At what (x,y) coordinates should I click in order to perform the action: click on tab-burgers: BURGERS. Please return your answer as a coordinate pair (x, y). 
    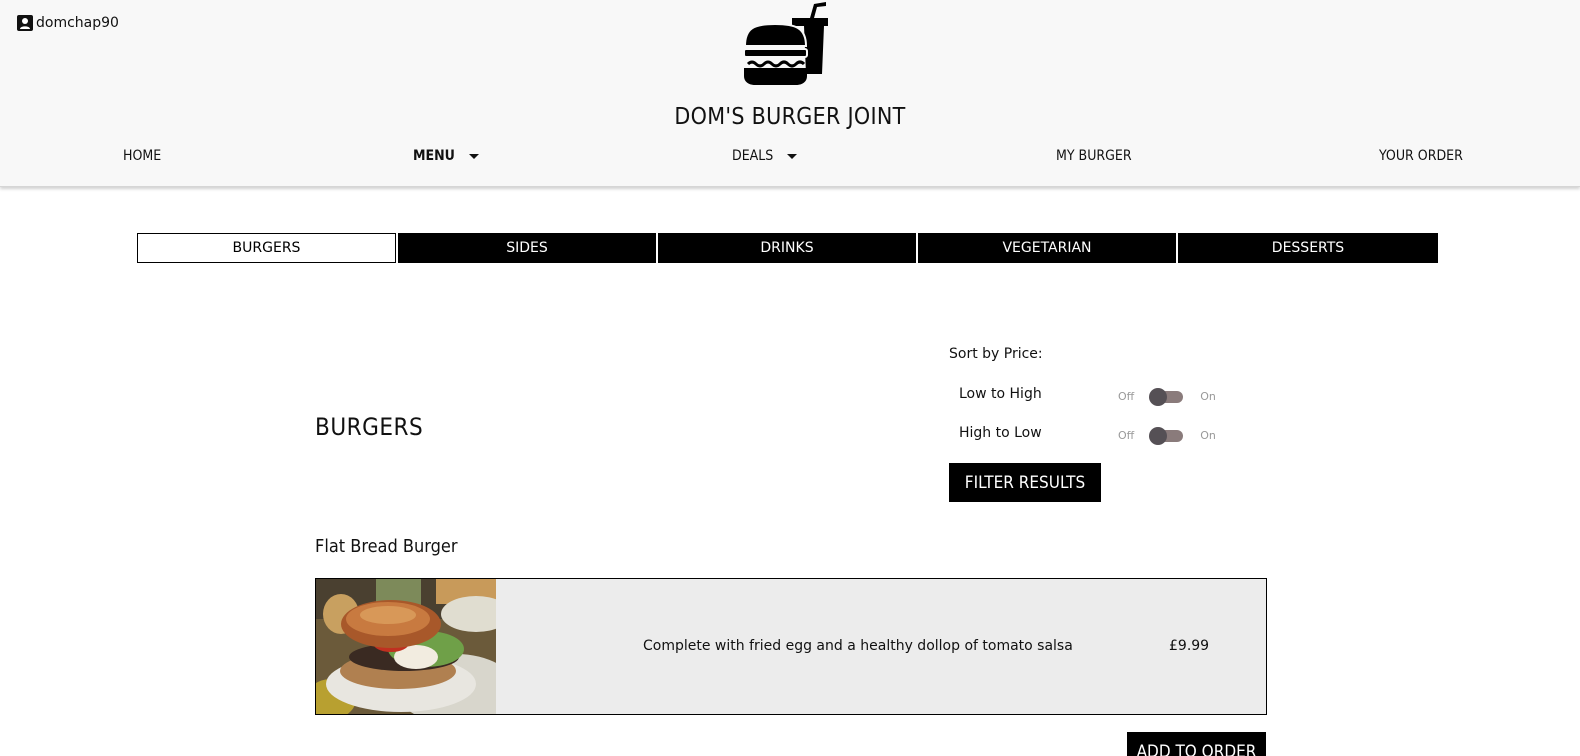
    Looking at the image, I should click on (266, 248).